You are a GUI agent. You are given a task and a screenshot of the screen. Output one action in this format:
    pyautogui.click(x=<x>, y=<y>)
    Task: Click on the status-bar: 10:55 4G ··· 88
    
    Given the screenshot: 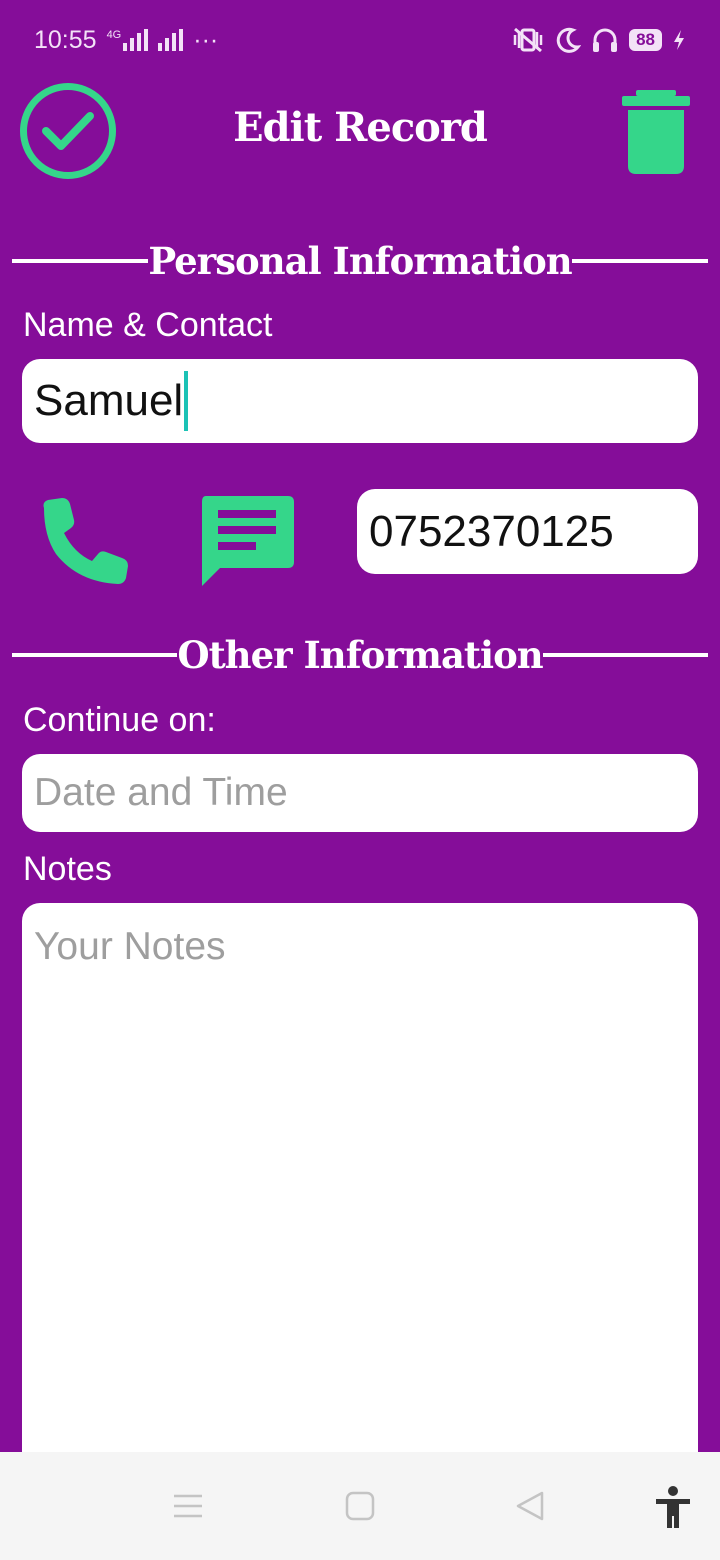 What is the action you would take?
    pyautogui.click(x=360, y=40)
    